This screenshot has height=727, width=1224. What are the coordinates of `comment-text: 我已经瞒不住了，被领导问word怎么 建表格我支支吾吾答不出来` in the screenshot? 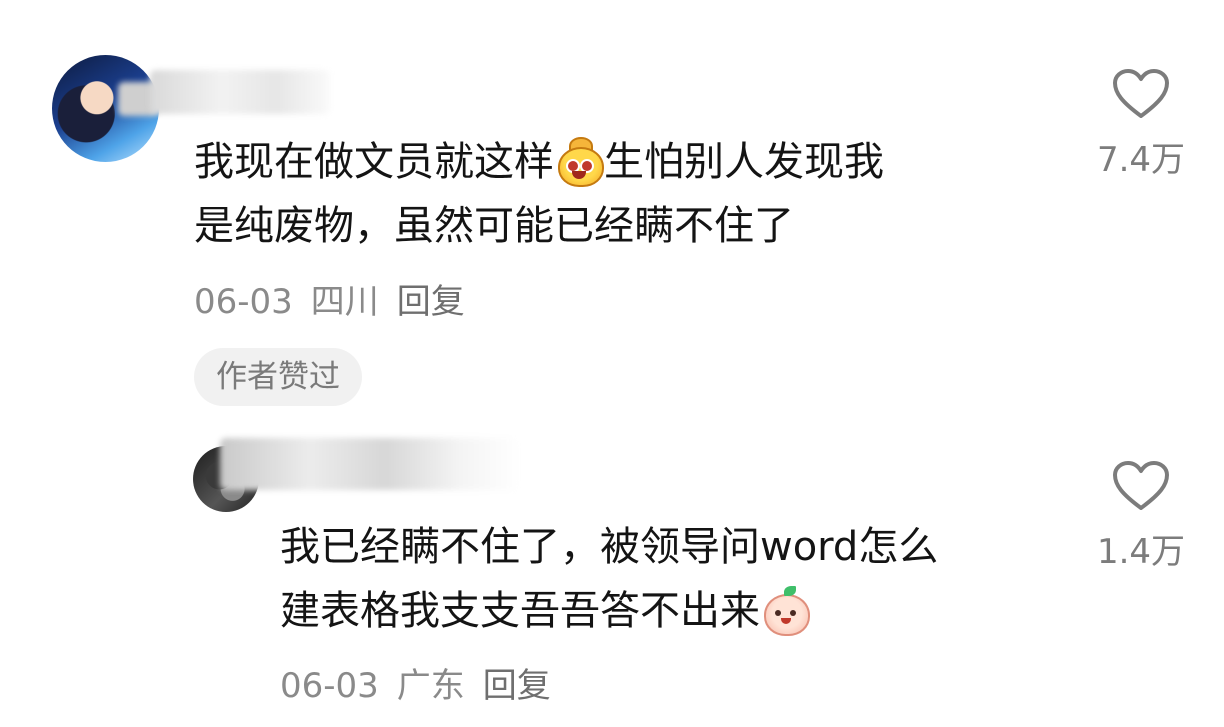 It's located at (609, 579).